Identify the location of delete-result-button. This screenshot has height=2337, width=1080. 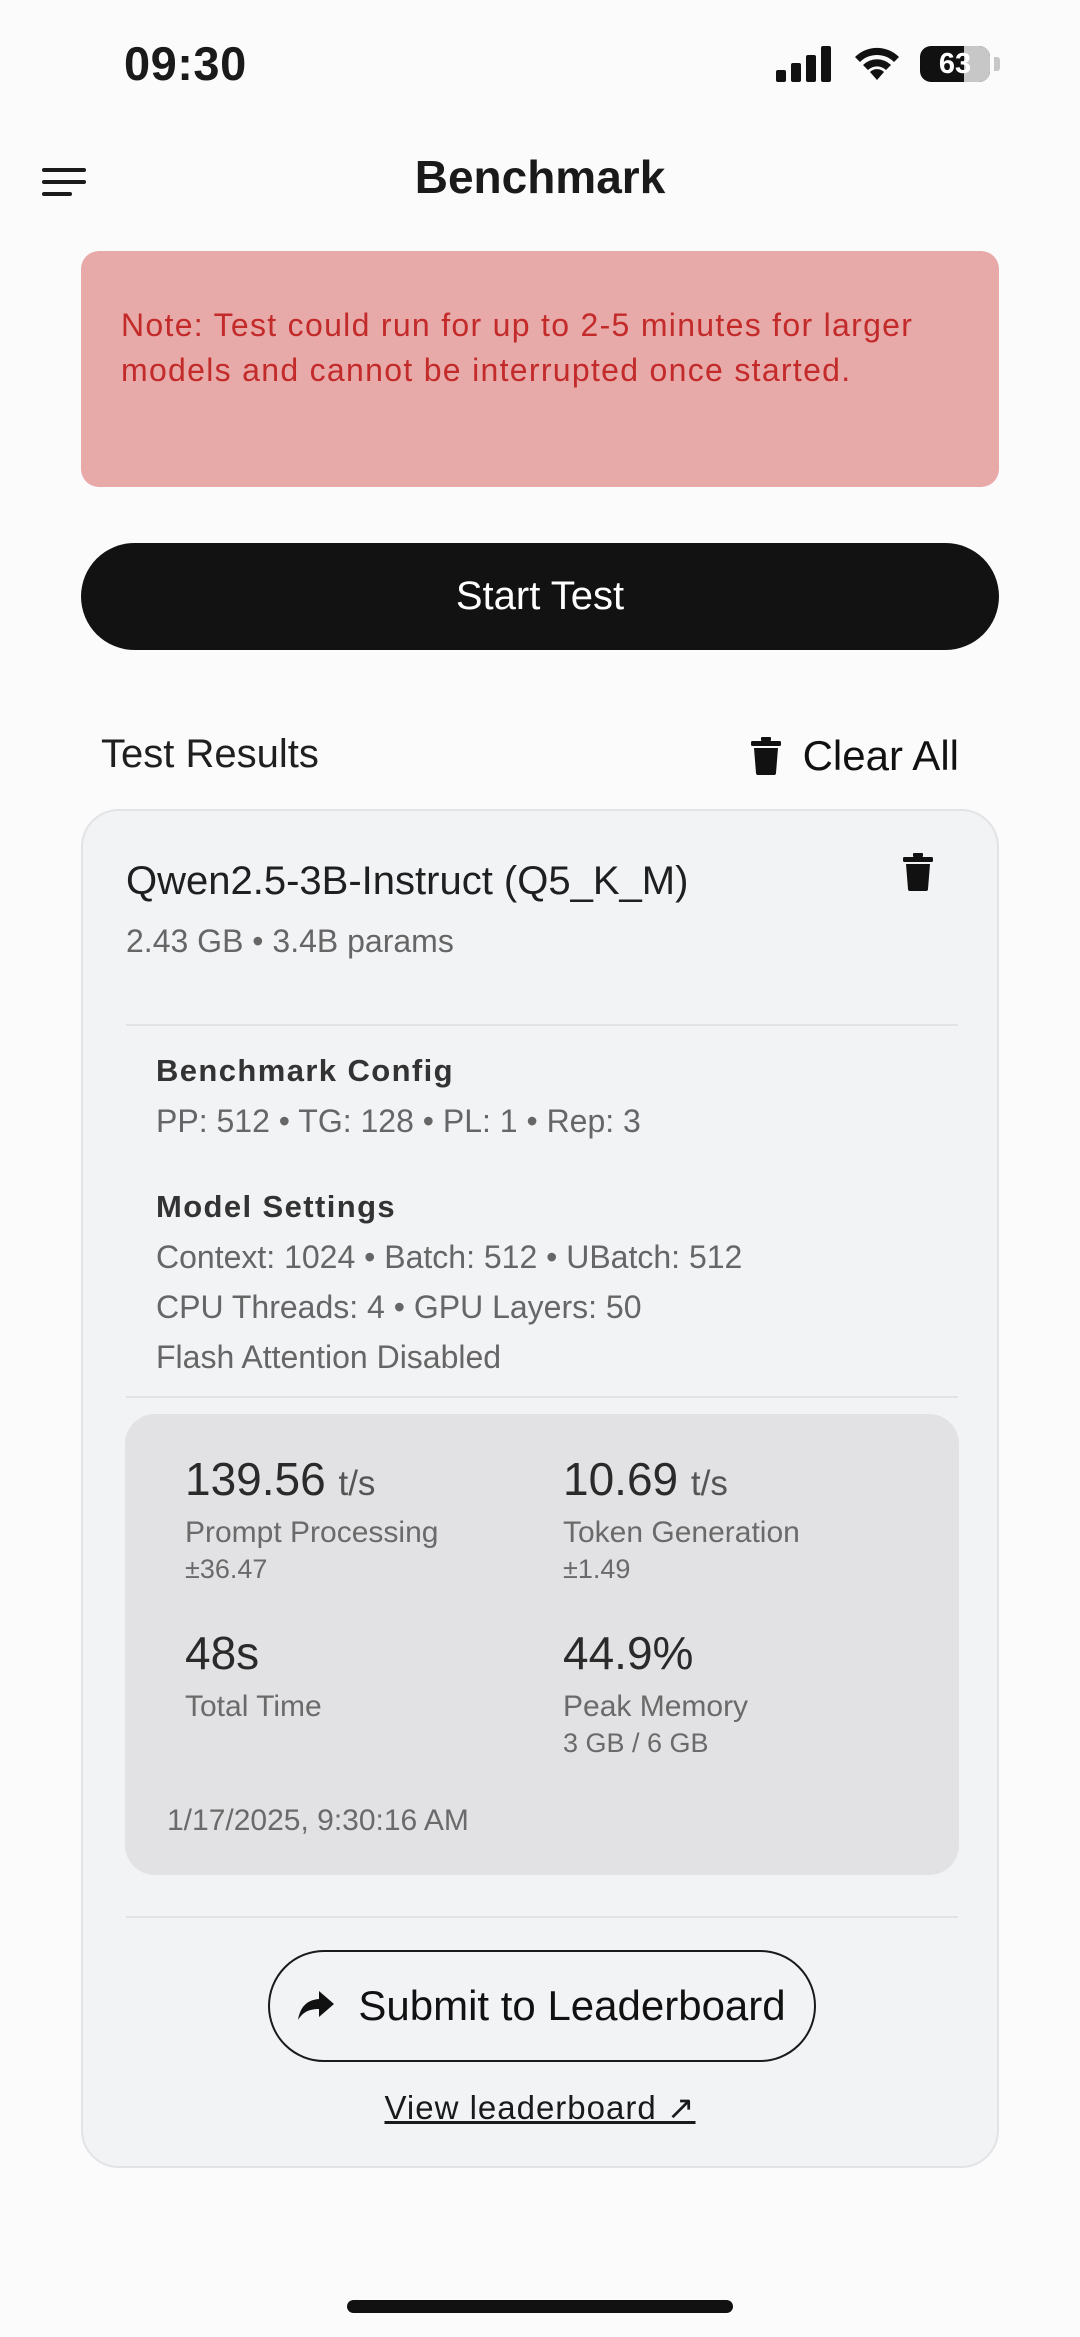
(918, 874).